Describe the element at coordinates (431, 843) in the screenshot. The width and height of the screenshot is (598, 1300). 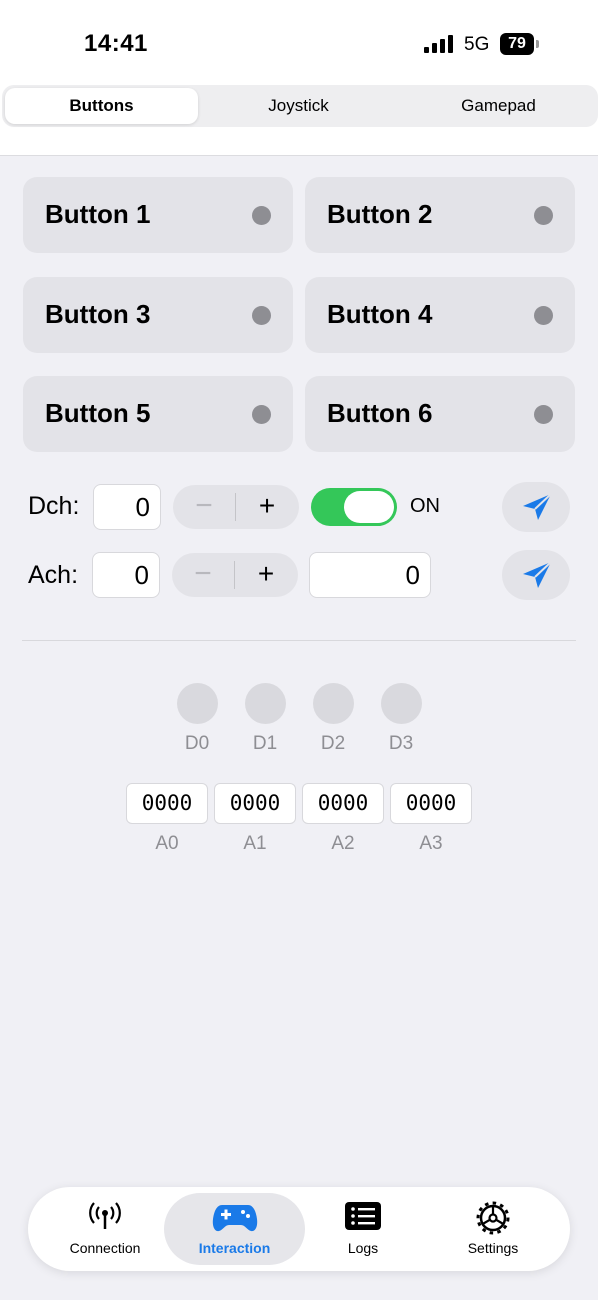
I see `analog-readout-label: A3` at that location.